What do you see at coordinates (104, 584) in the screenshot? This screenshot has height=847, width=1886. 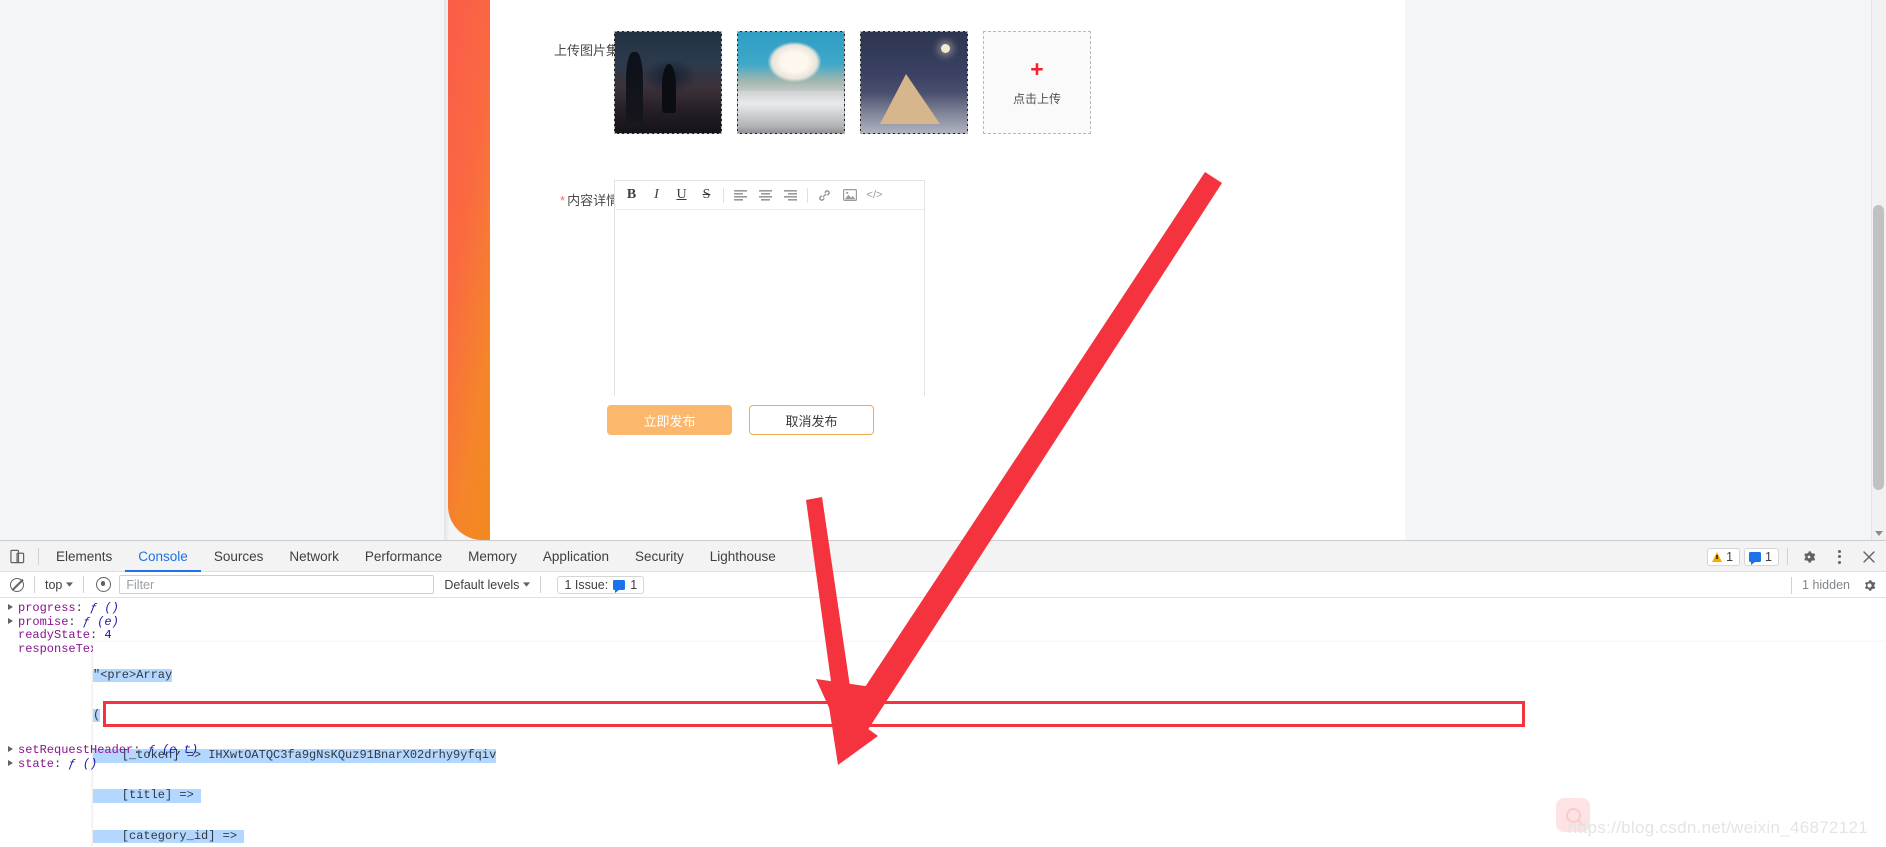 I see `live-expression-eye-icon` at bounding box center [104, 584].